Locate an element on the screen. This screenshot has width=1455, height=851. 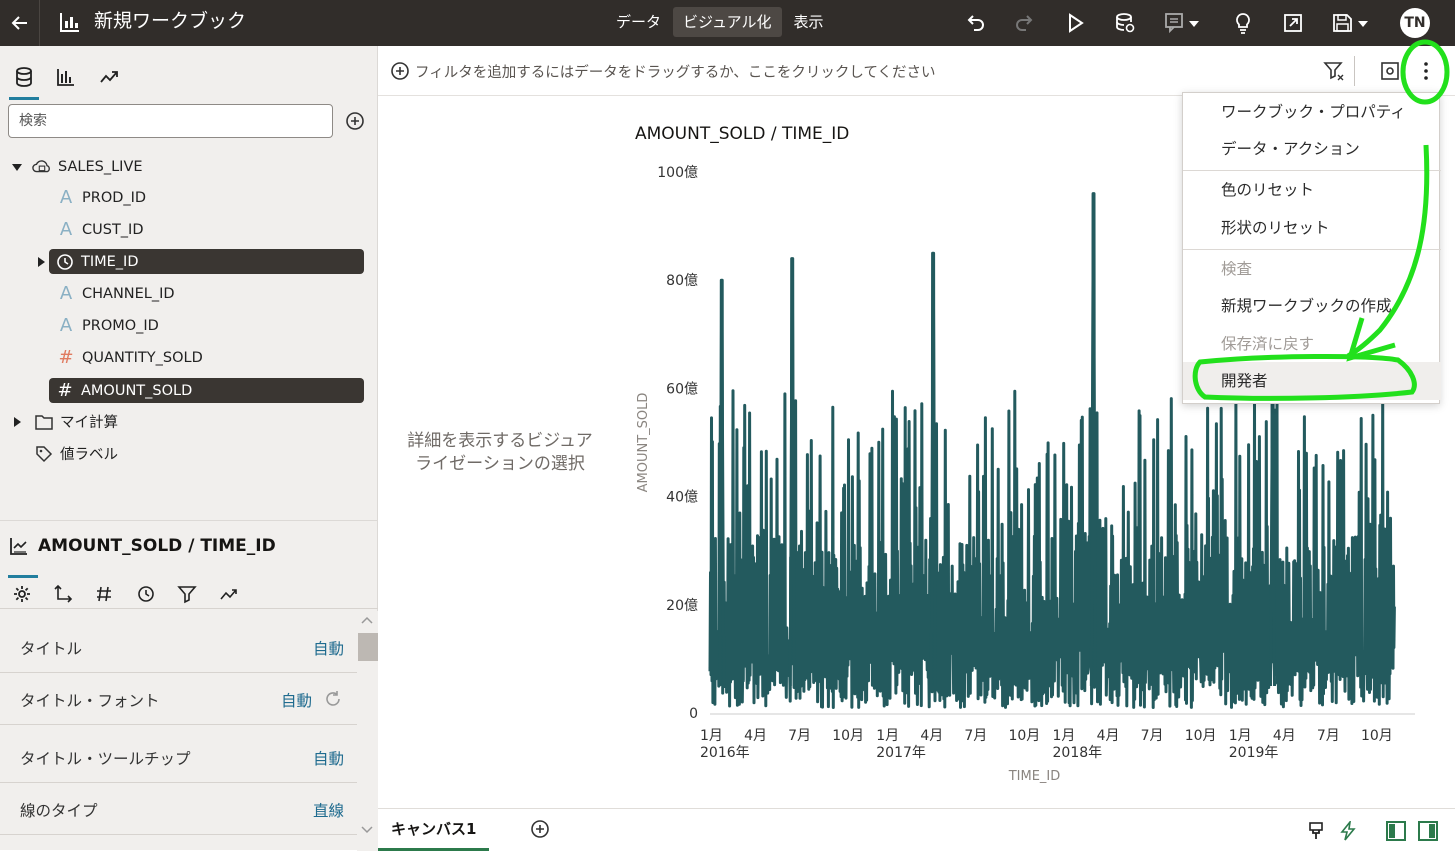
run-button is located at coordinates (1075, 23).